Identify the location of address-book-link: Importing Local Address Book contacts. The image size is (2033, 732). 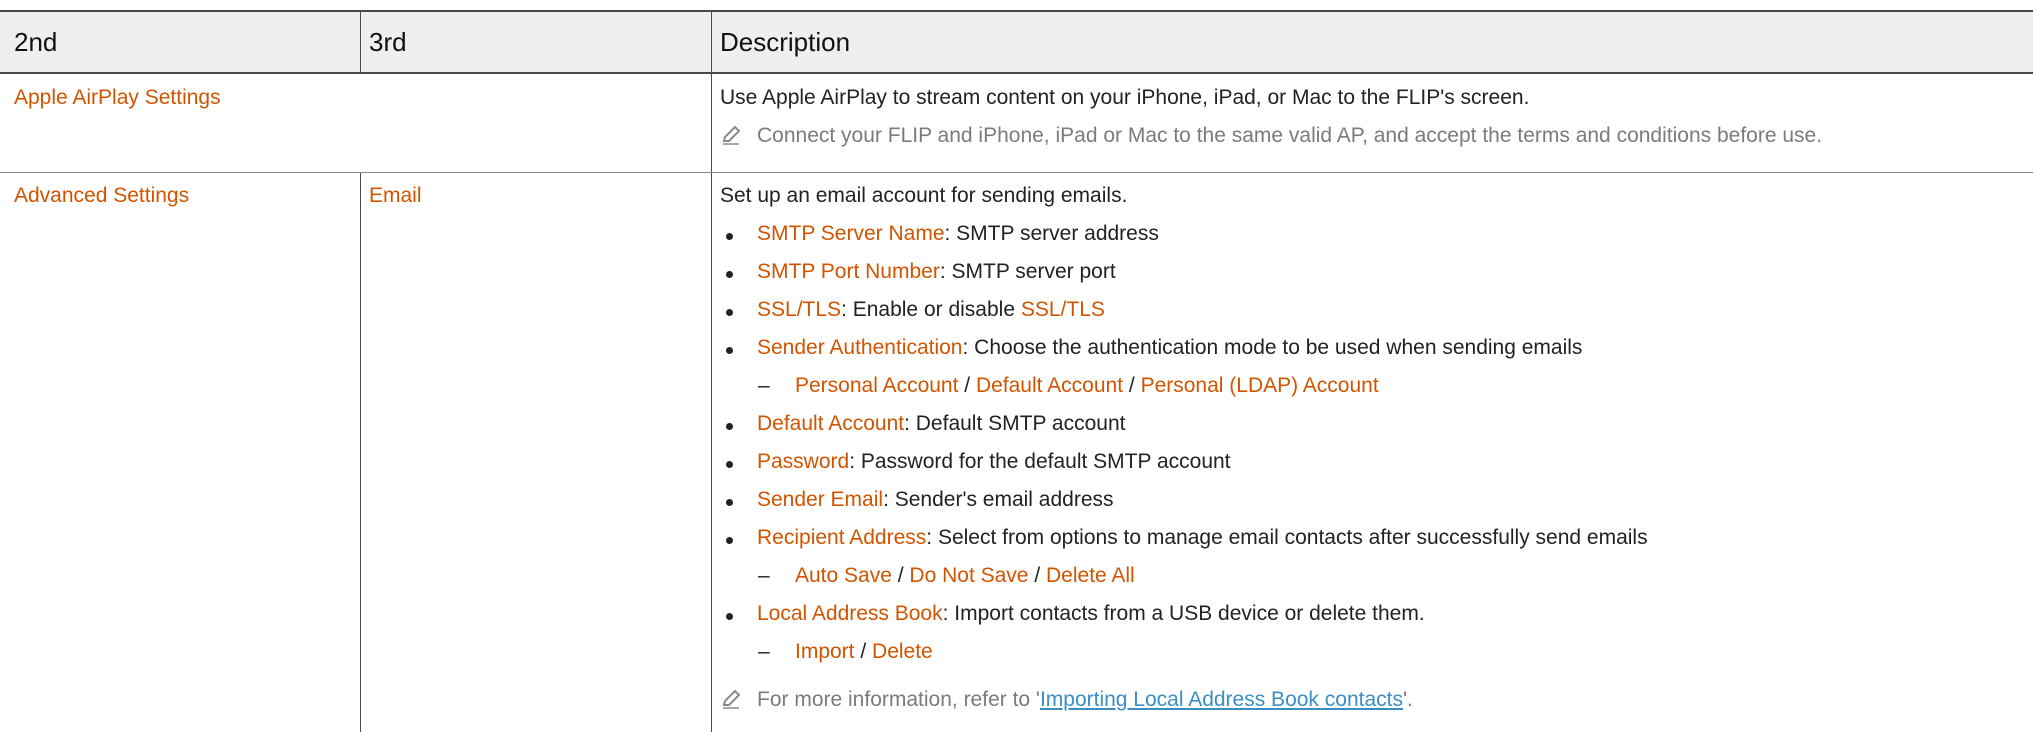
(1221, 699).